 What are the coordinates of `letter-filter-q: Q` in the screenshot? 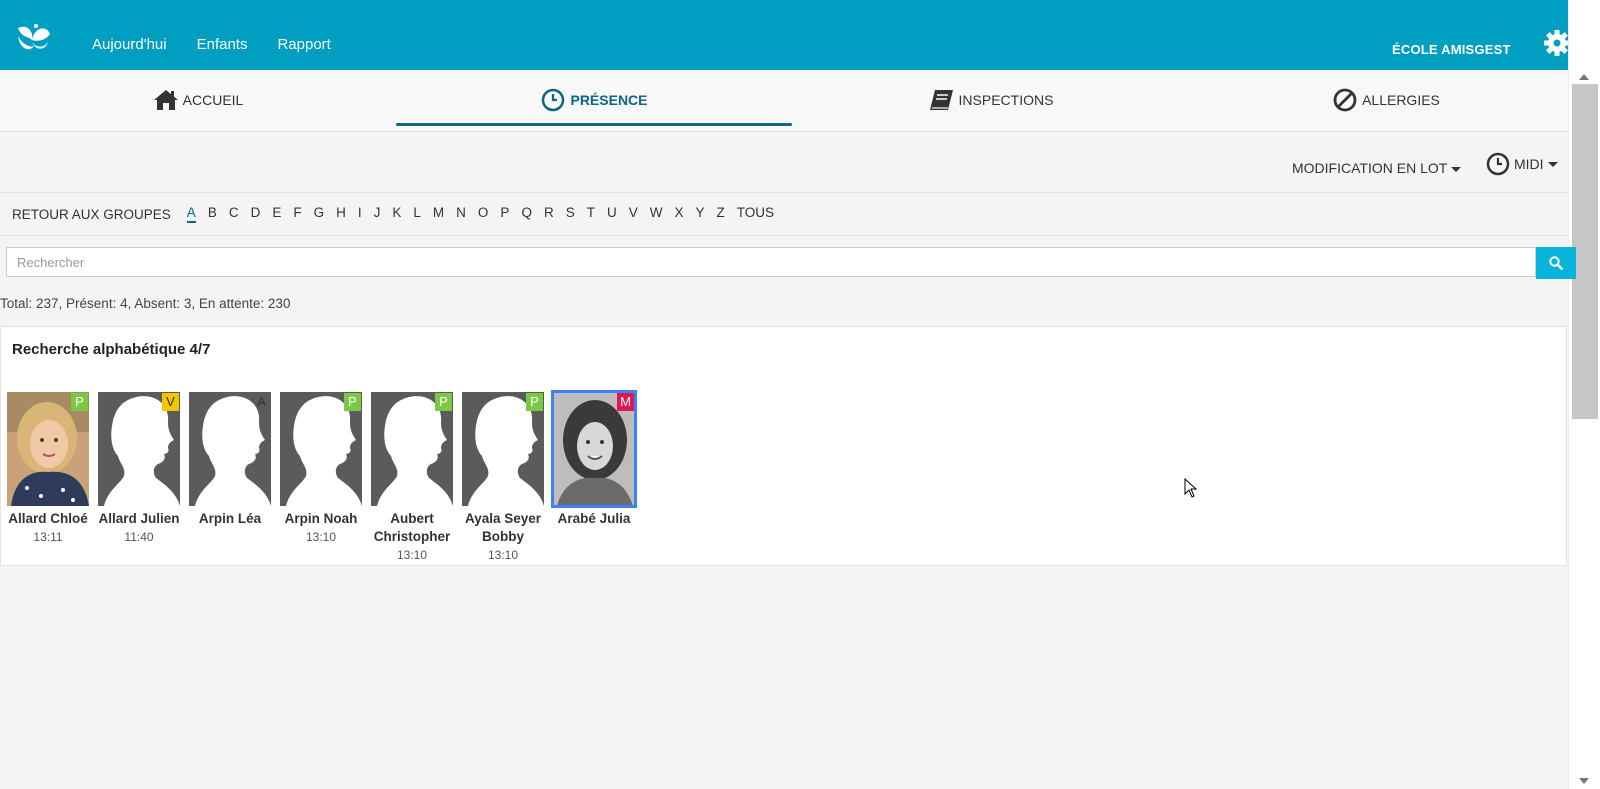 It's located at (526, 214).